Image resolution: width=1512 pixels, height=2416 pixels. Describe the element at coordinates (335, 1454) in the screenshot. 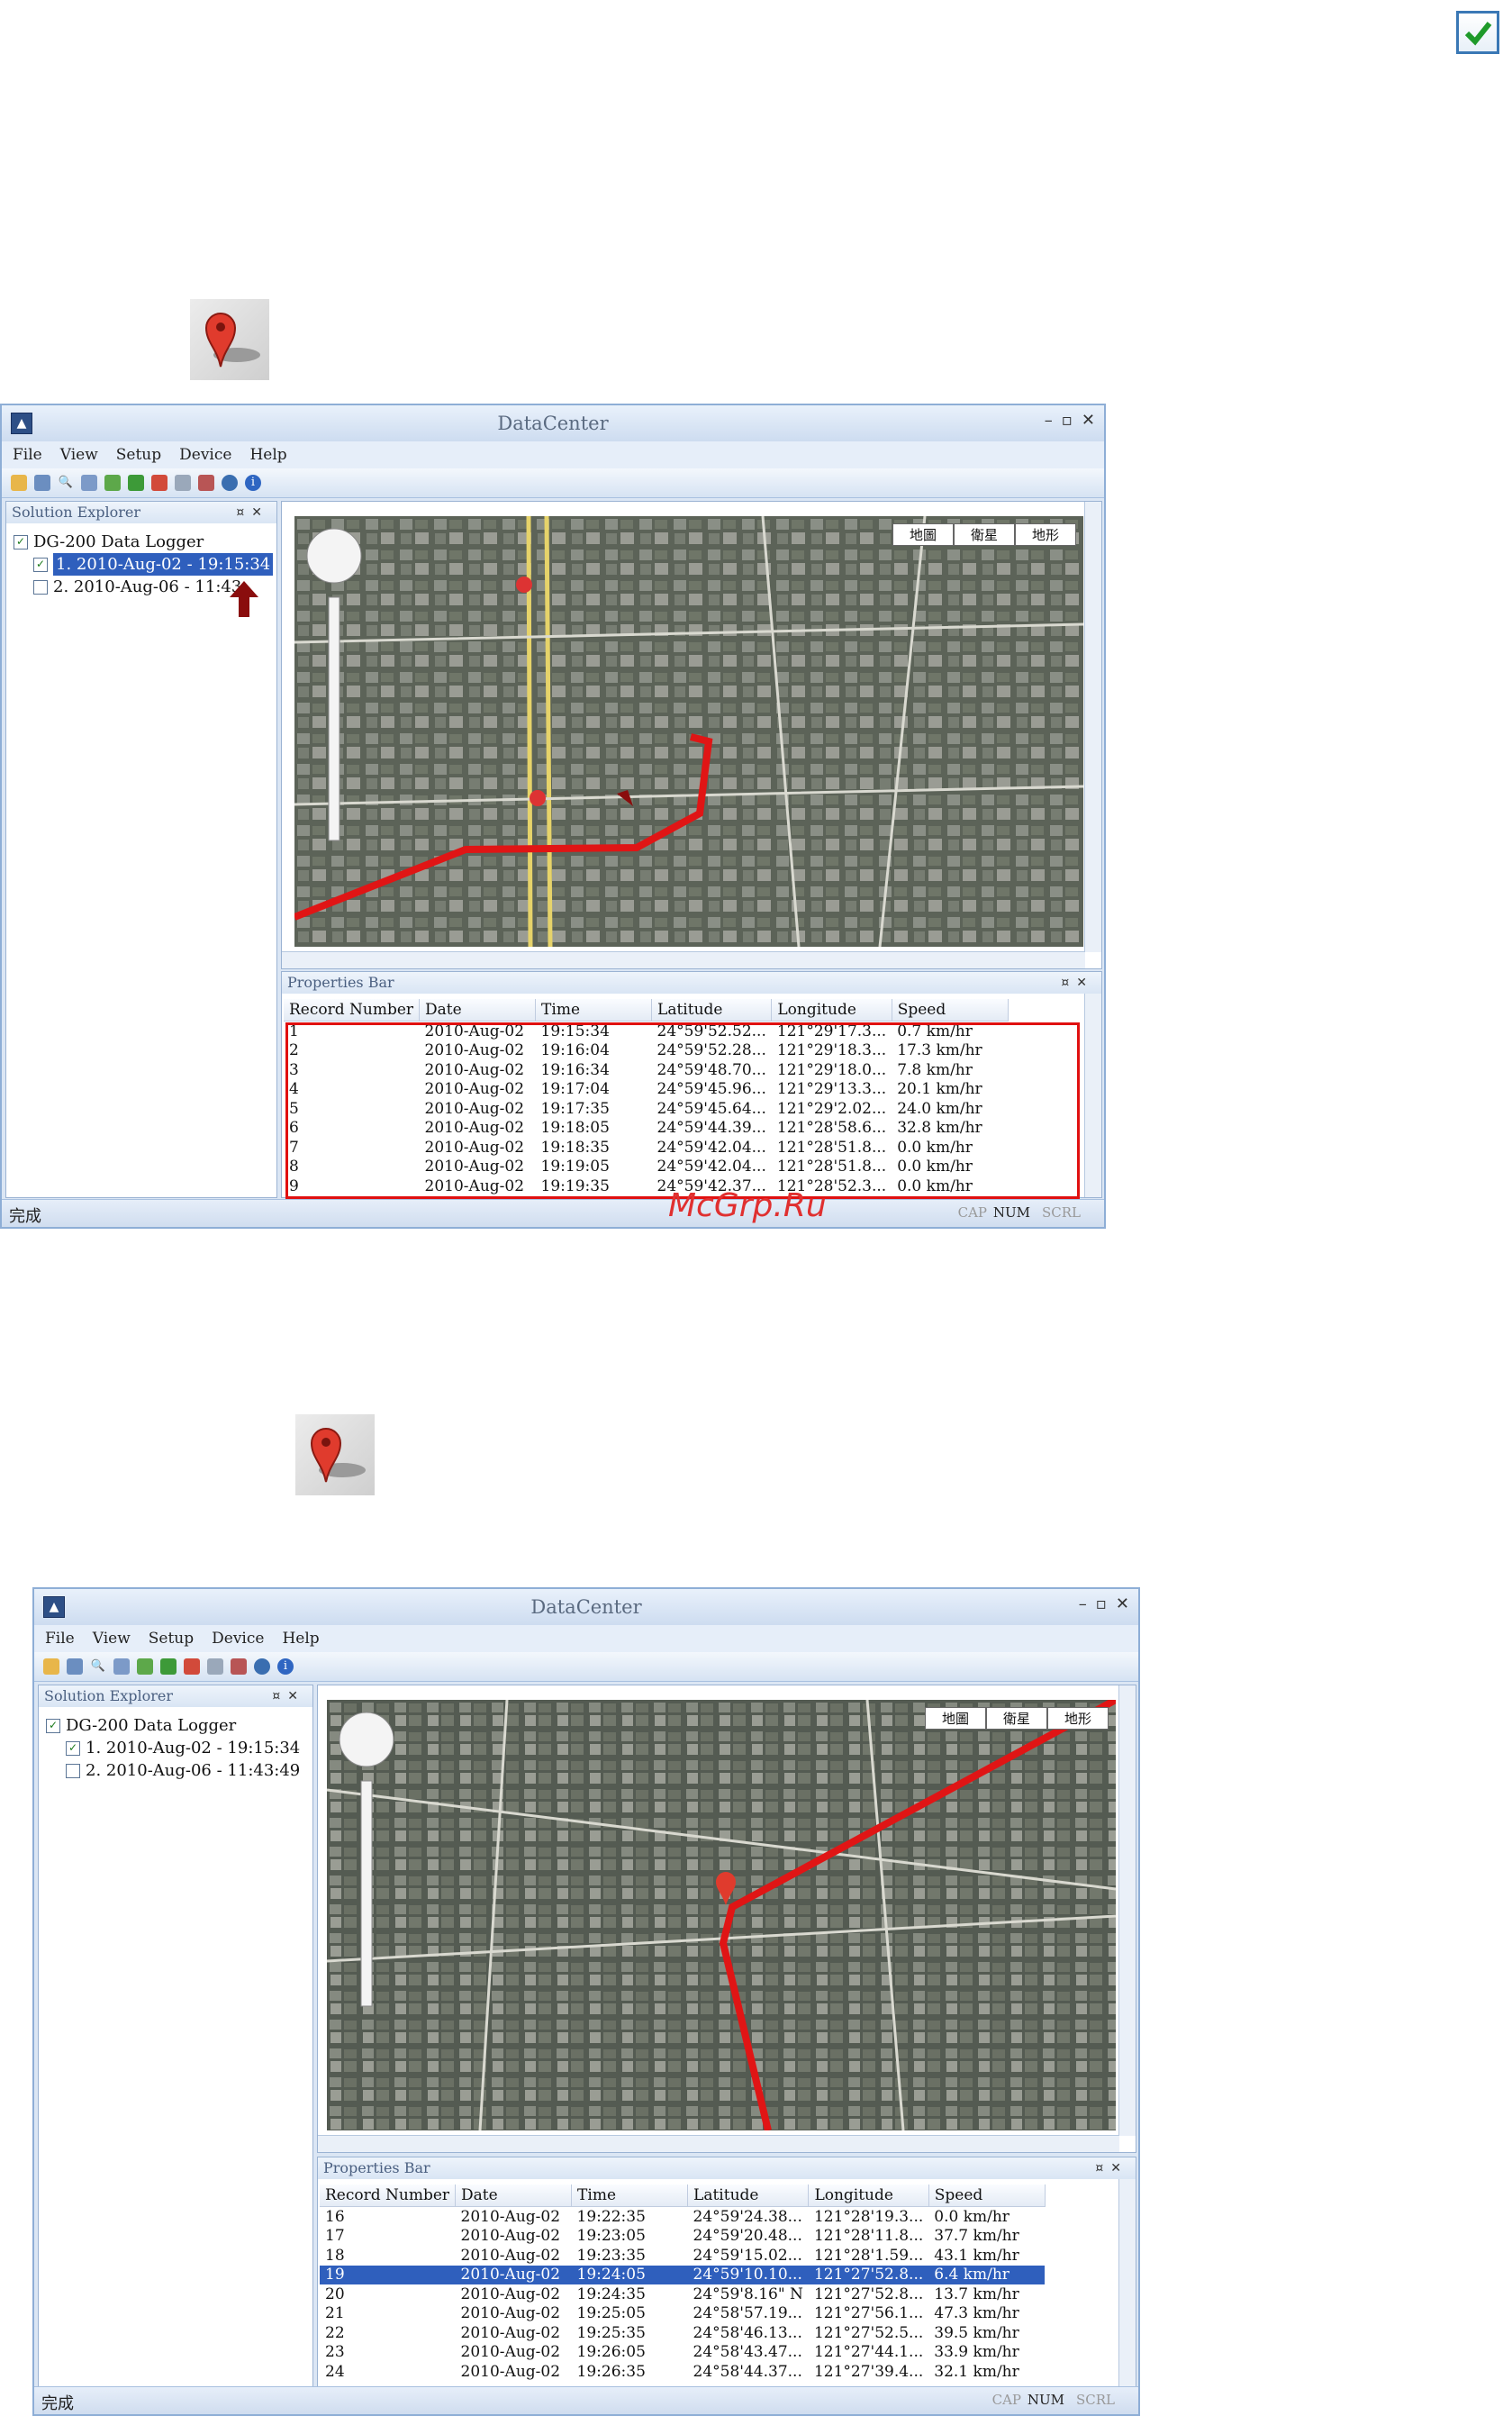

I see `map-pin-icon` at that location.